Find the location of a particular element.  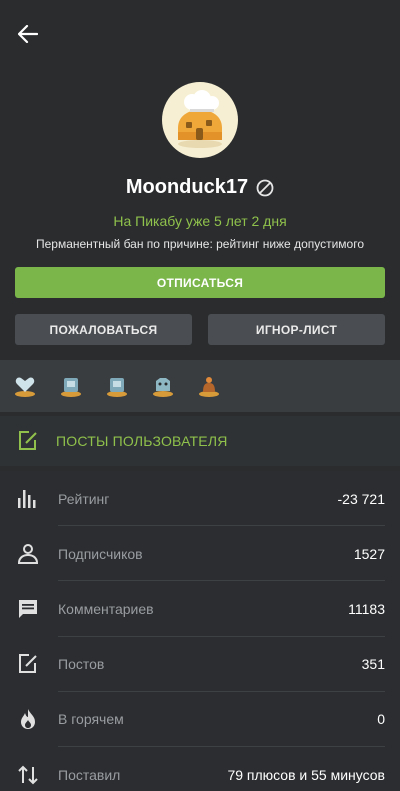

awards-bar is located at coordinates (200, 386).